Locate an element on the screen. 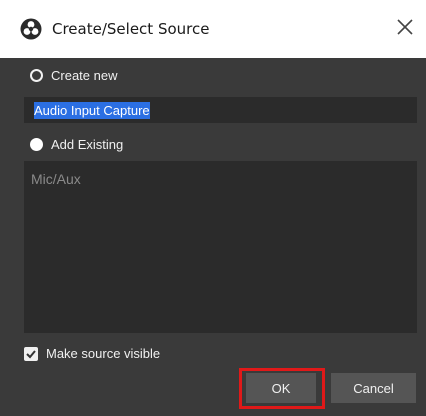 The image size is (426, 416). list-item: Mic/Aux is located at coordinates (56, 179).